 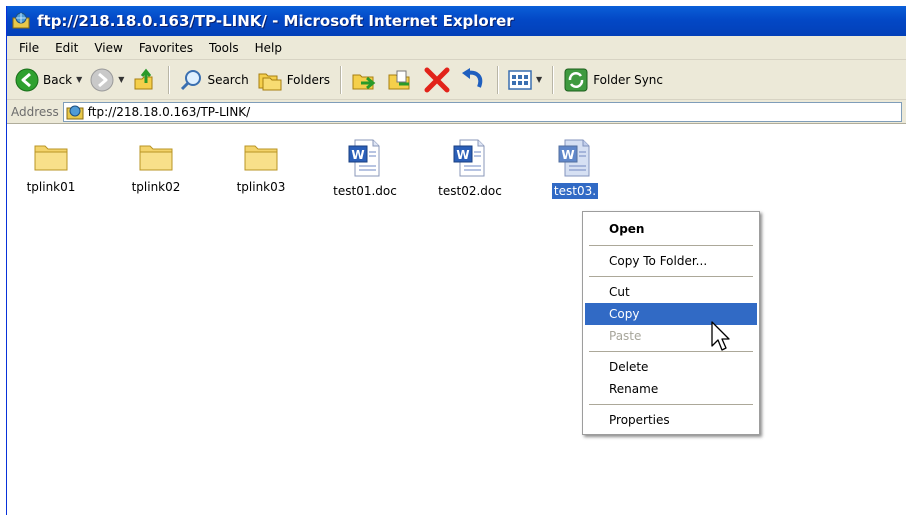 I want to click on folders-label: Folders, so click(x=308, y=79).